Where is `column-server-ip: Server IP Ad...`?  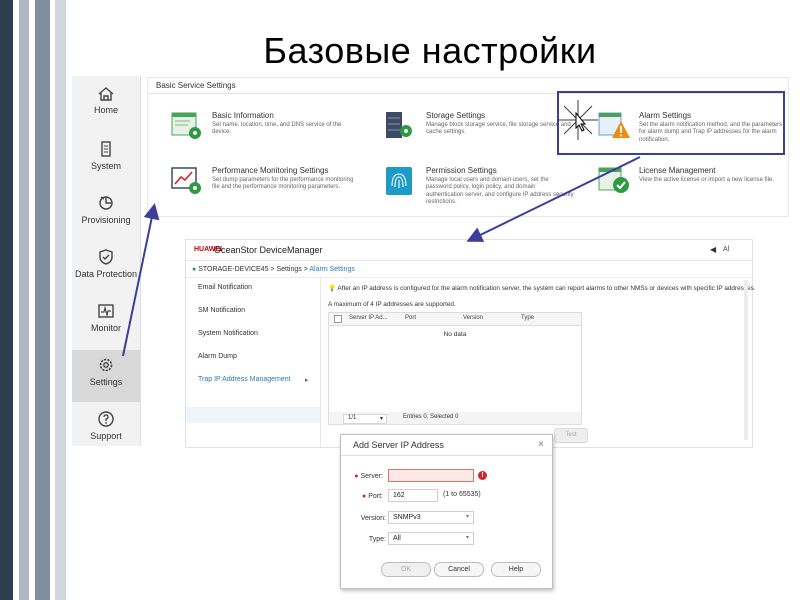 column-server-ip: Server IP Ad... is located at coordinates (368, 318).